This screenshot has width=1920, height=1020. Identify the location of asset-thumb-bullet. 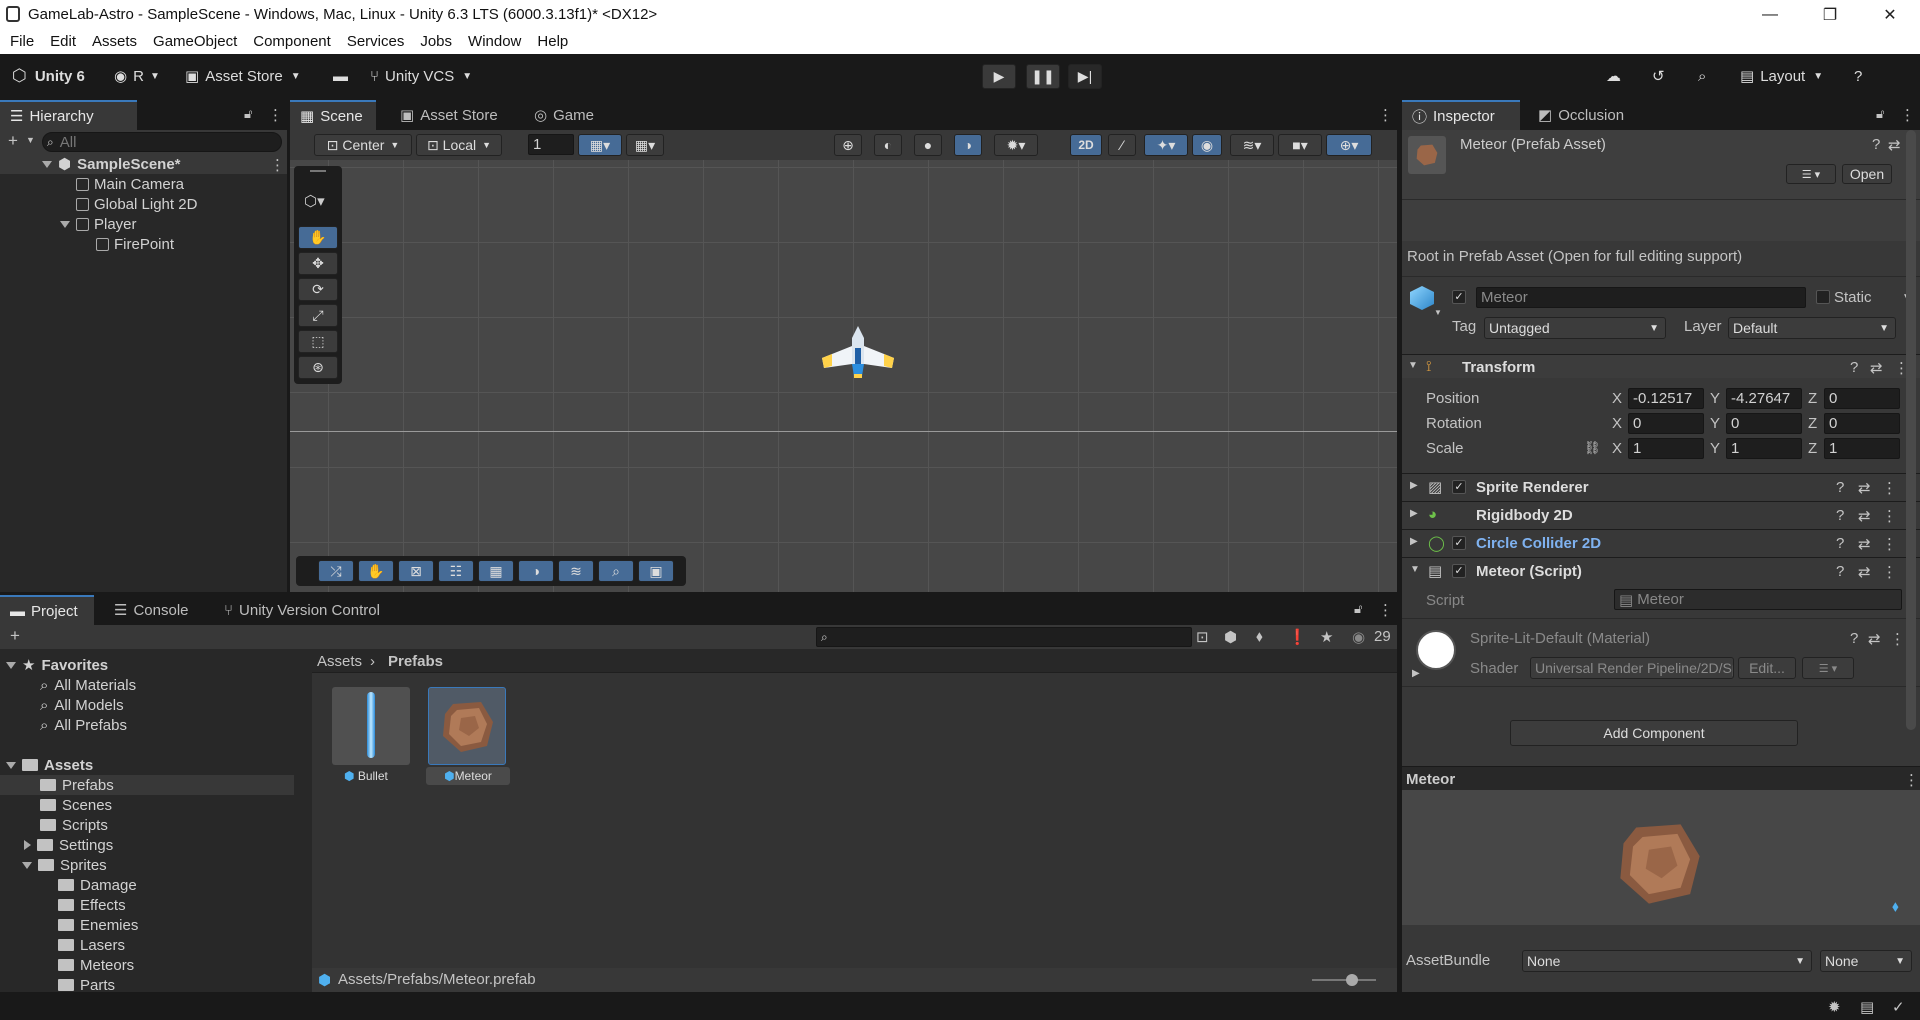
(371, 726).